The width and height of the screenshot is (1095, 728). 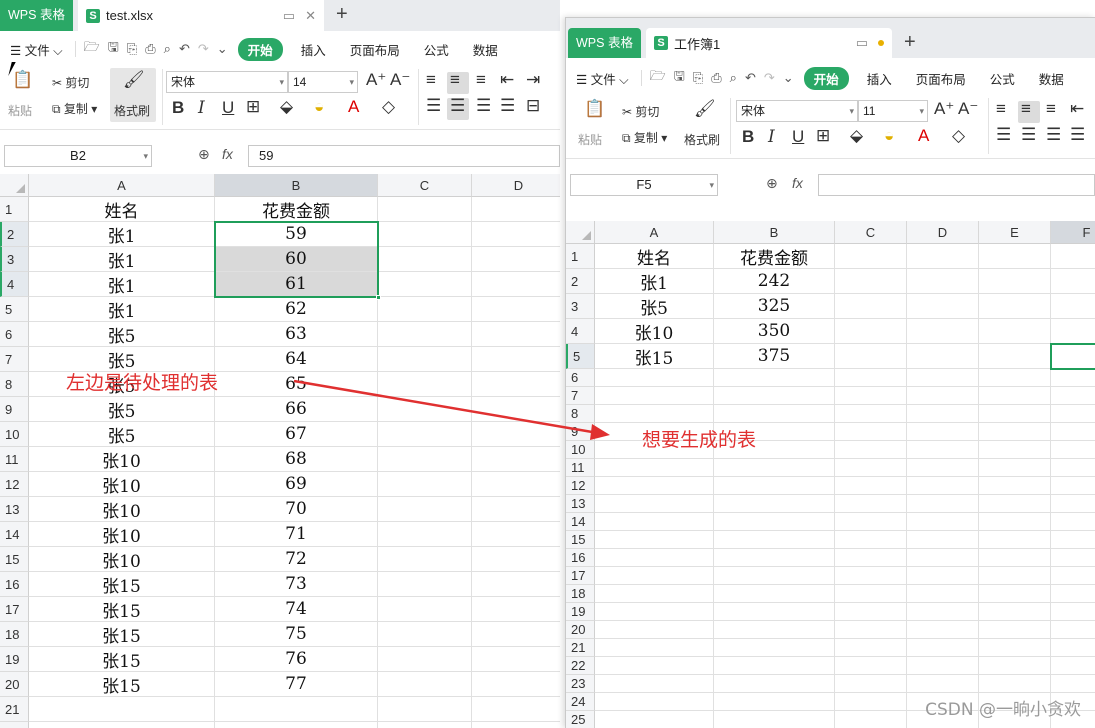 I want to click on cell-c21, so click(x=871, y=648).